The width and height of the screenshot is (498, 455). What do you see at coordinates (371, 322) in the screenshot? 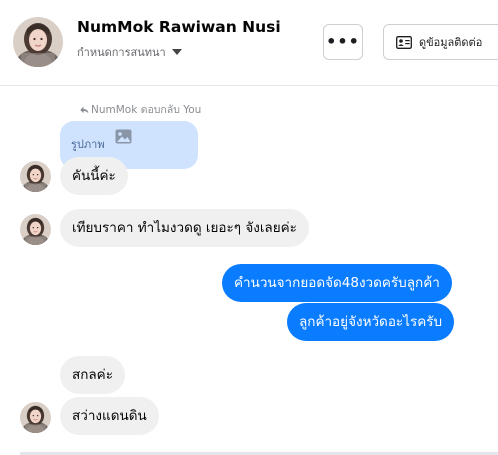
I see `message-bubble-outgoing: ลูกค้าอยู่จังหวัดอะไรครับ` at bounding box center [371, 322].